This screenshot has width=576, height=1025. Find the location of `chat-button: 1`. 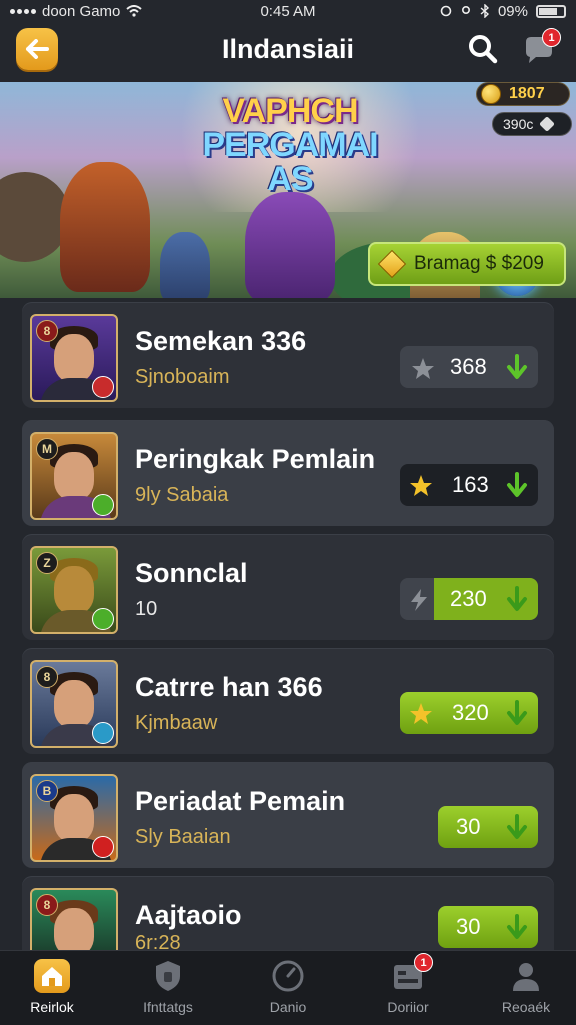

chat-button: 1 is located at coordinates (541, 47).